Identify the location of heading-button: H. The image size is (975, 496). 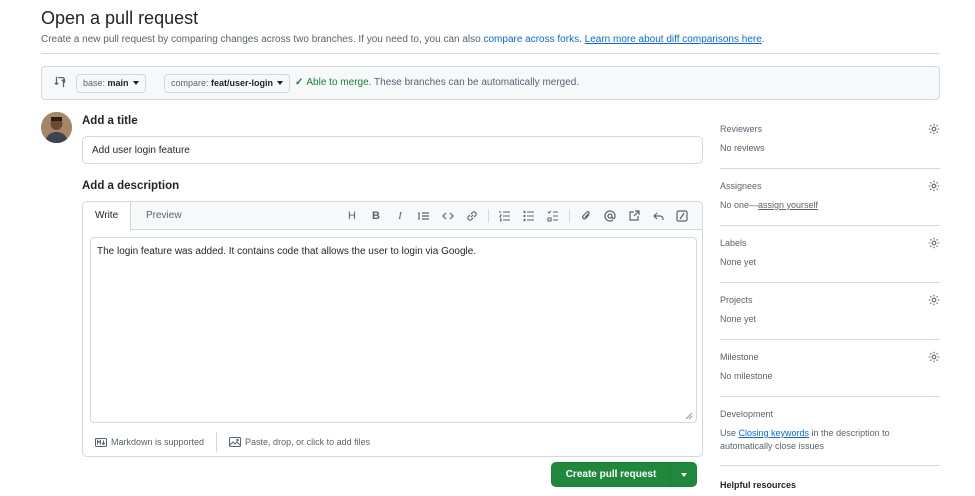
(352, 216).